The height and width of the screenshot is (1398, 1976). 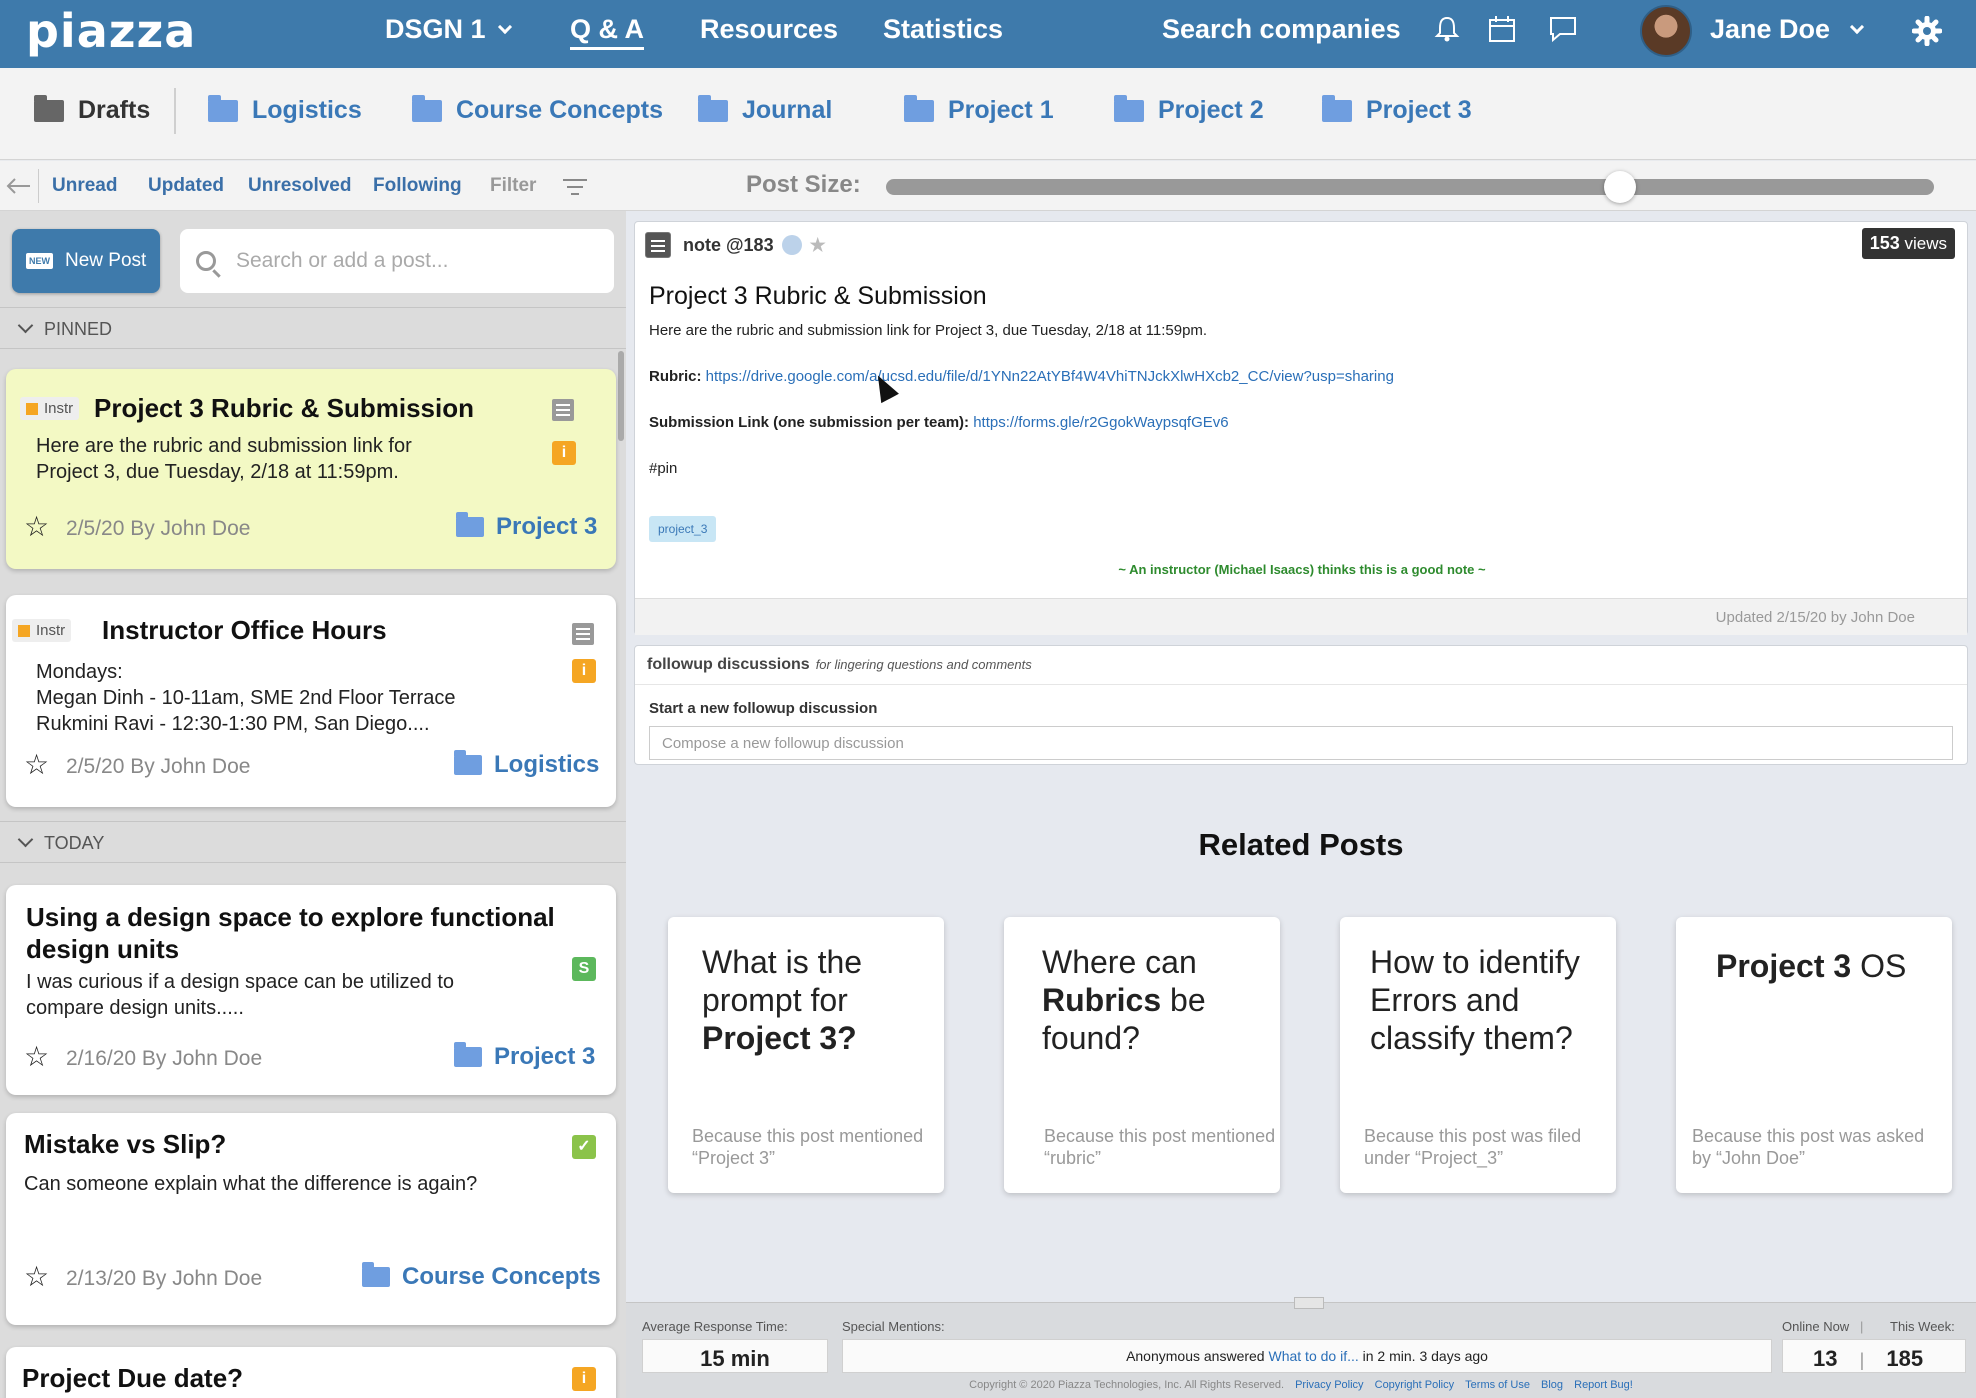 I want to click on gear-icon, so click(x=1927, y=31).